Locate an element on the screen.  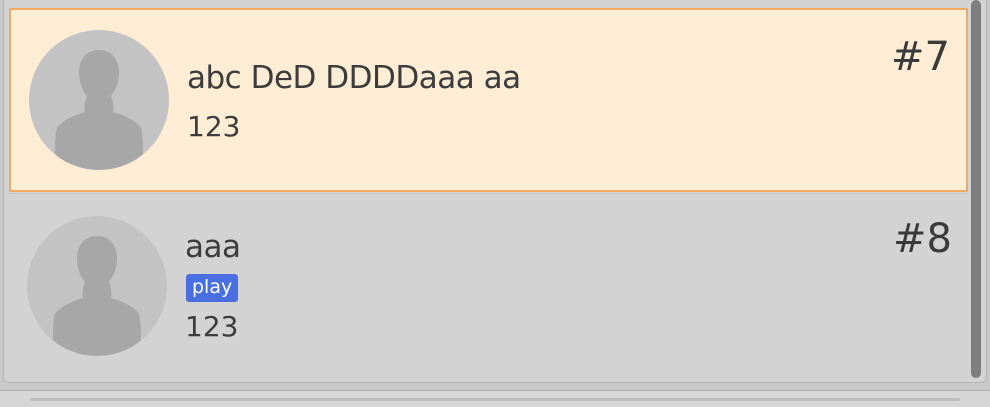
status-badge: play is located at coordinates (212, 288).